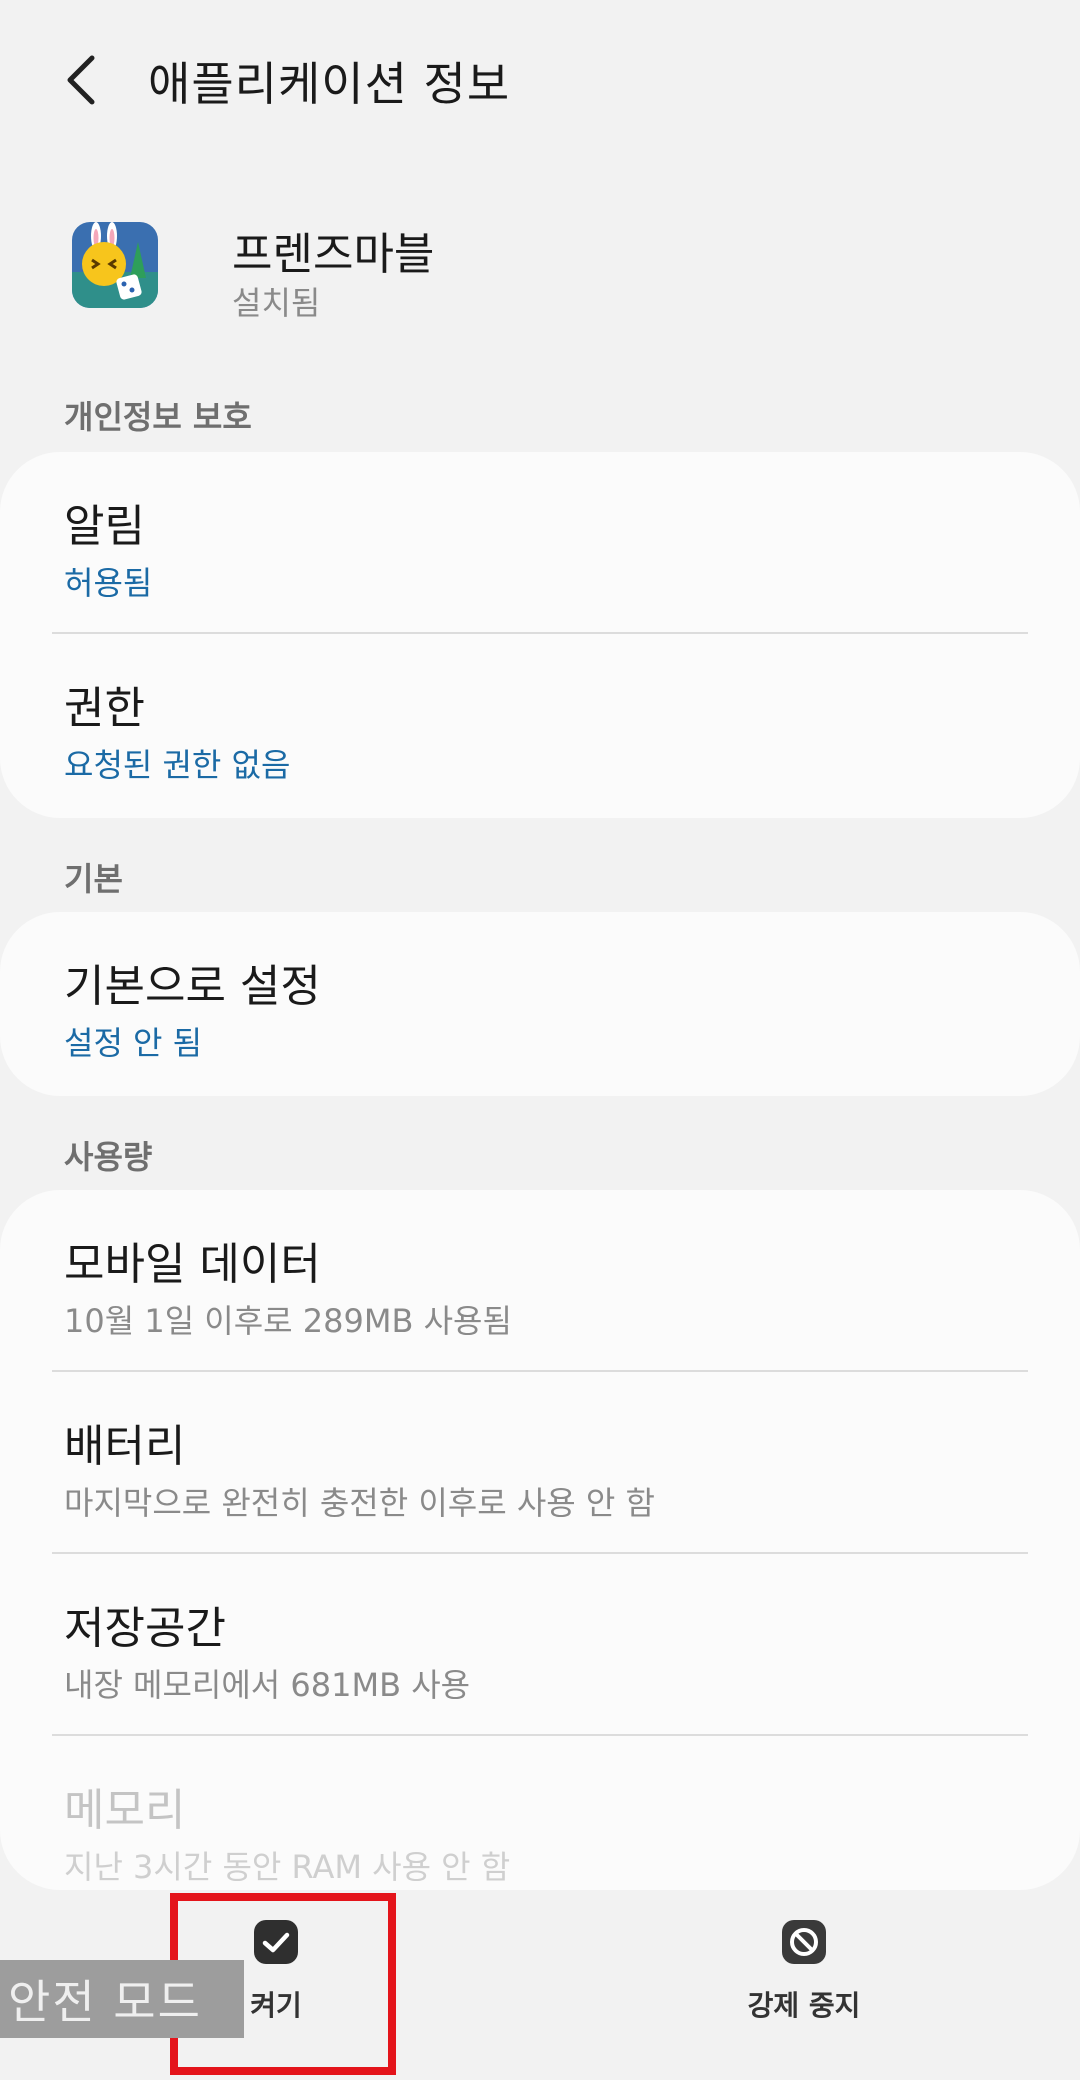 The height and width of the screenshot is (2080, 1080). I want to click on item-title: 저장공간, so click(145, 1628).